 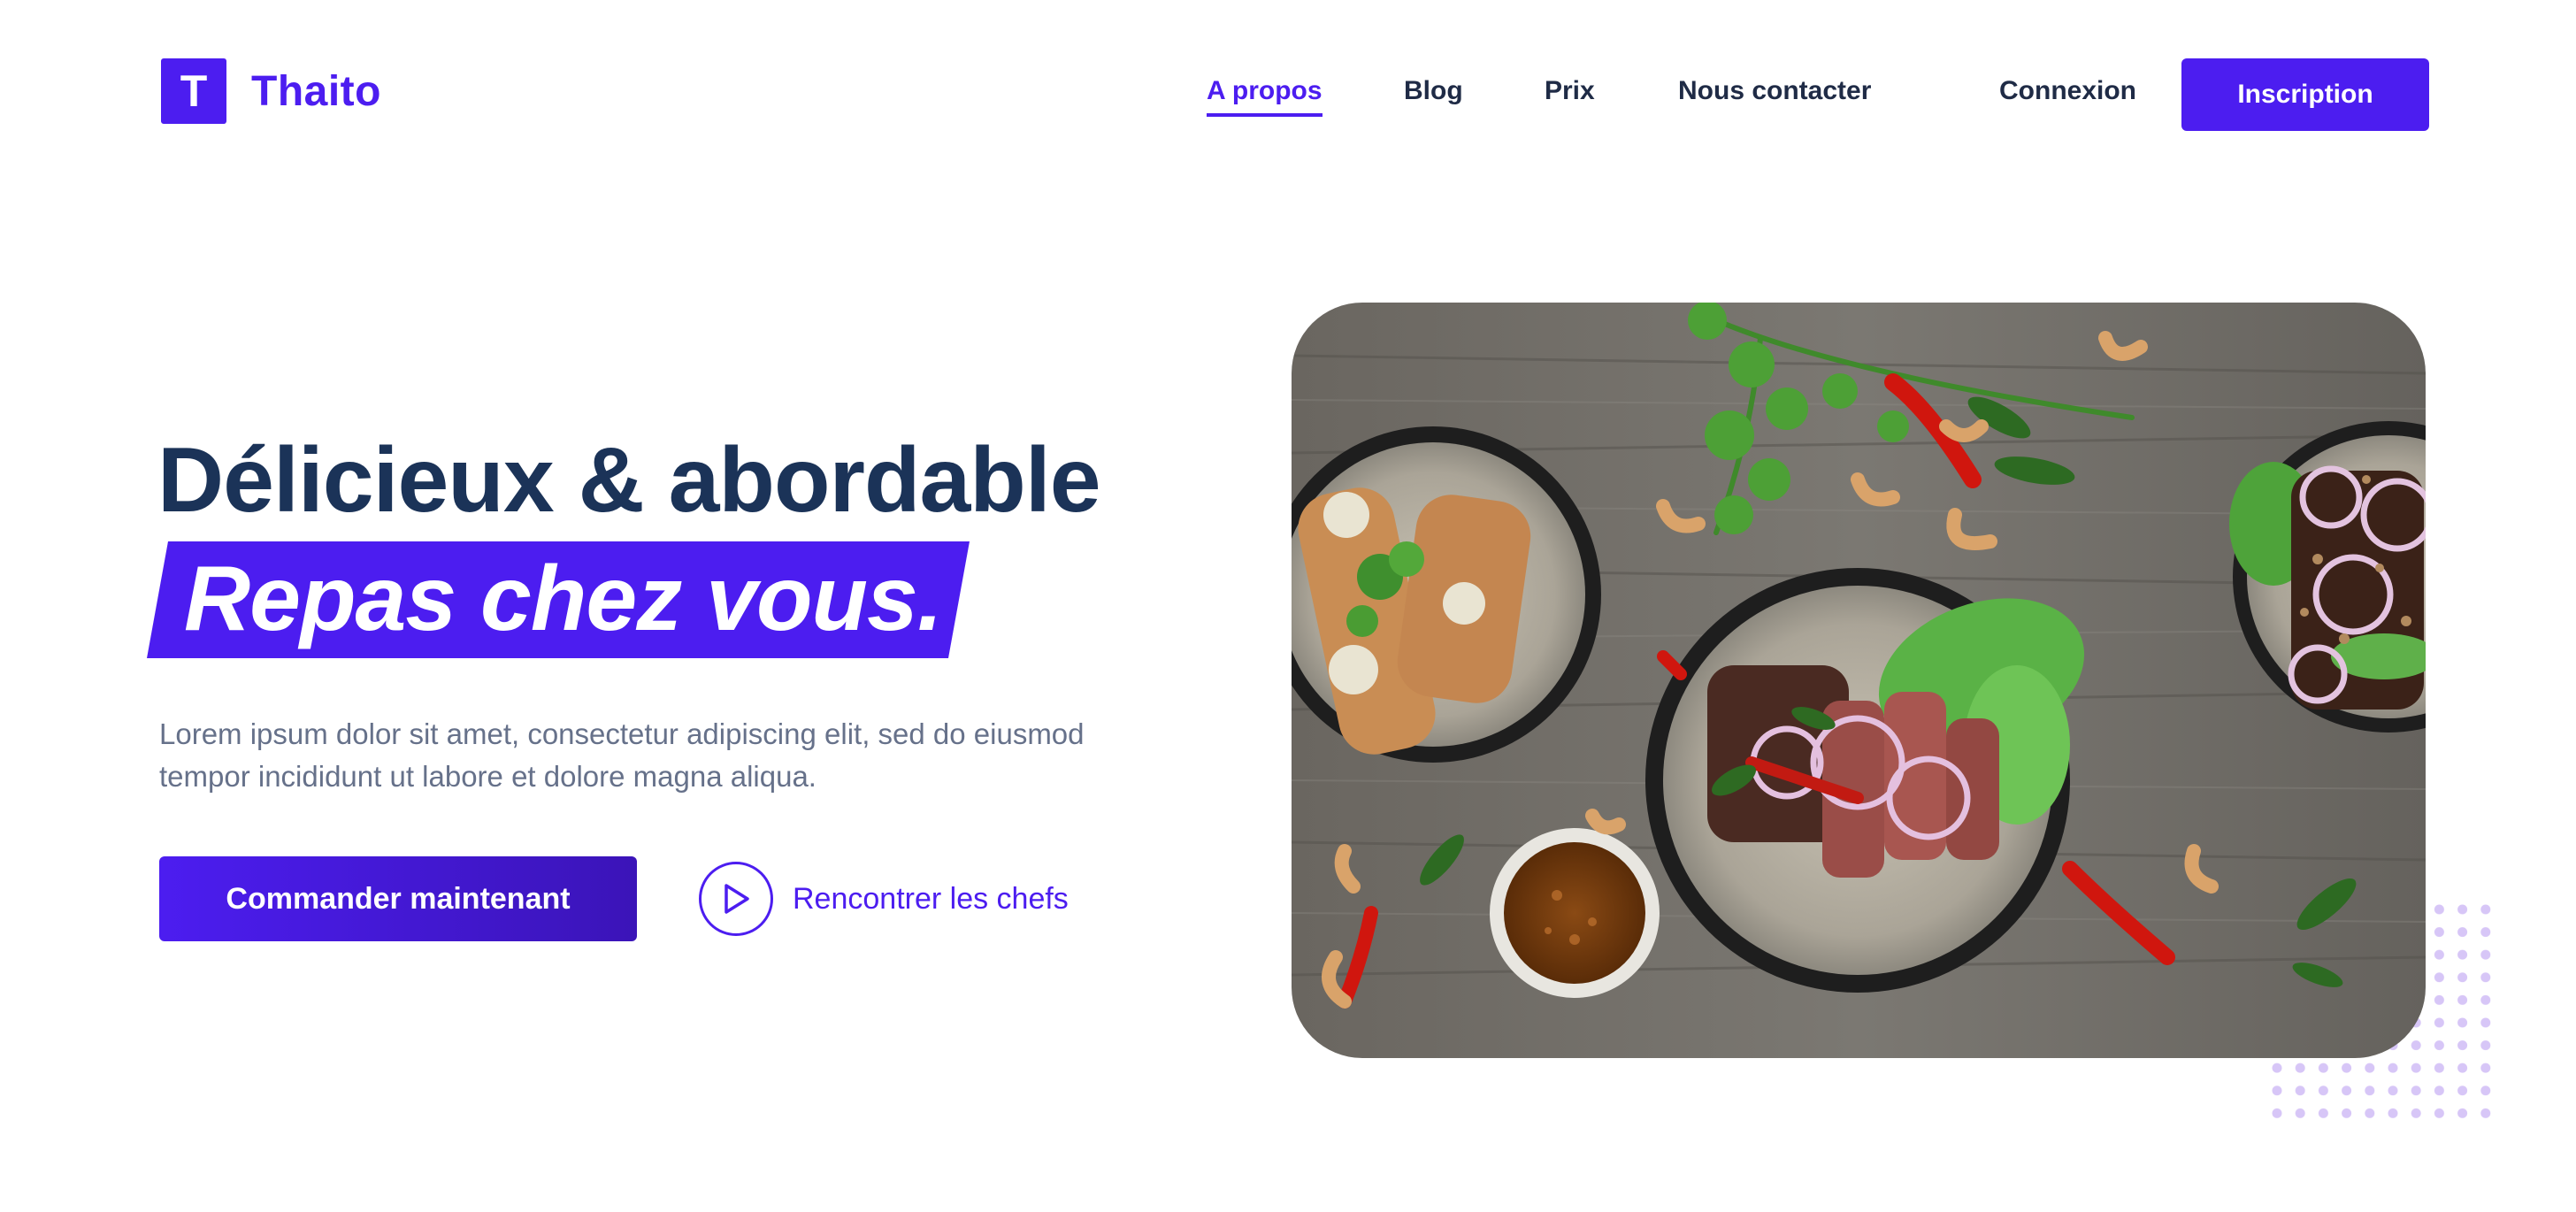 What do you see at coordinates (316, 91) in the screenshot?
I see `brand-name: Thaito` at bounding box center [316, 91].